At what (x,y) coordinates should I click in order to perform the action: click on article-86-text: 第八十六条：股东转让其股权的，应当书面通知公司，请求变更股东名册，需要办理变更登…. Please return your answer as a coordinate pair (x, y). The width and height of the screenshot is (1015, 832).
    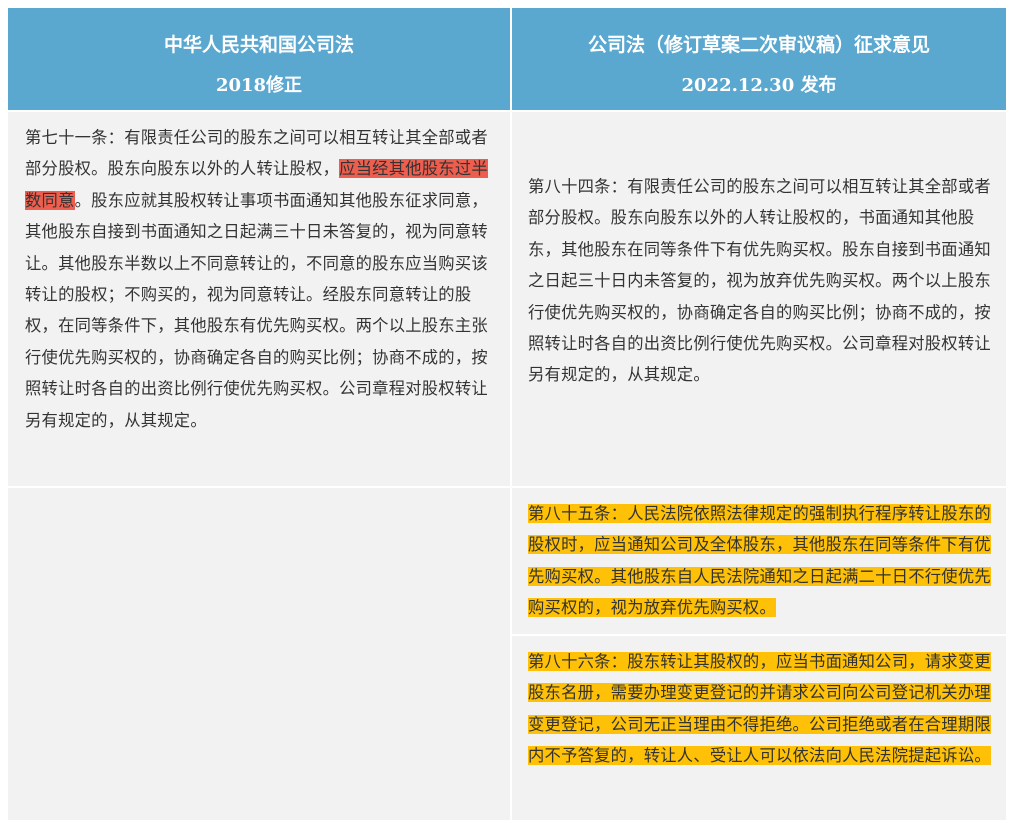
    Looking at the image, I should click on (761, 709).